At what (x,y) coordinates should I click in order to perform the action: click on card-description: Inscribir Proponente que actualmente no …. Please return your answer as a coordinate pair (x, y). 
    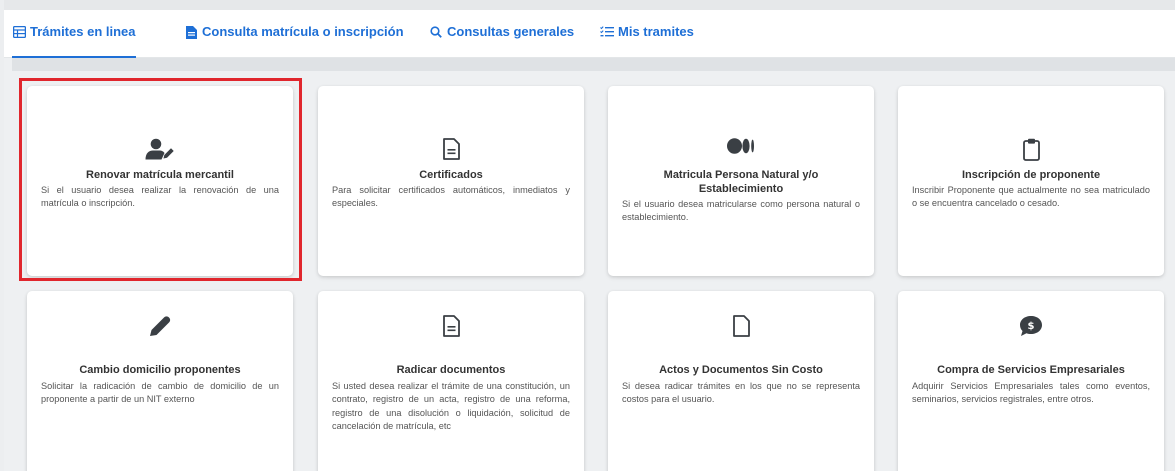
    Looking at the image, I should click on (1031, 197).